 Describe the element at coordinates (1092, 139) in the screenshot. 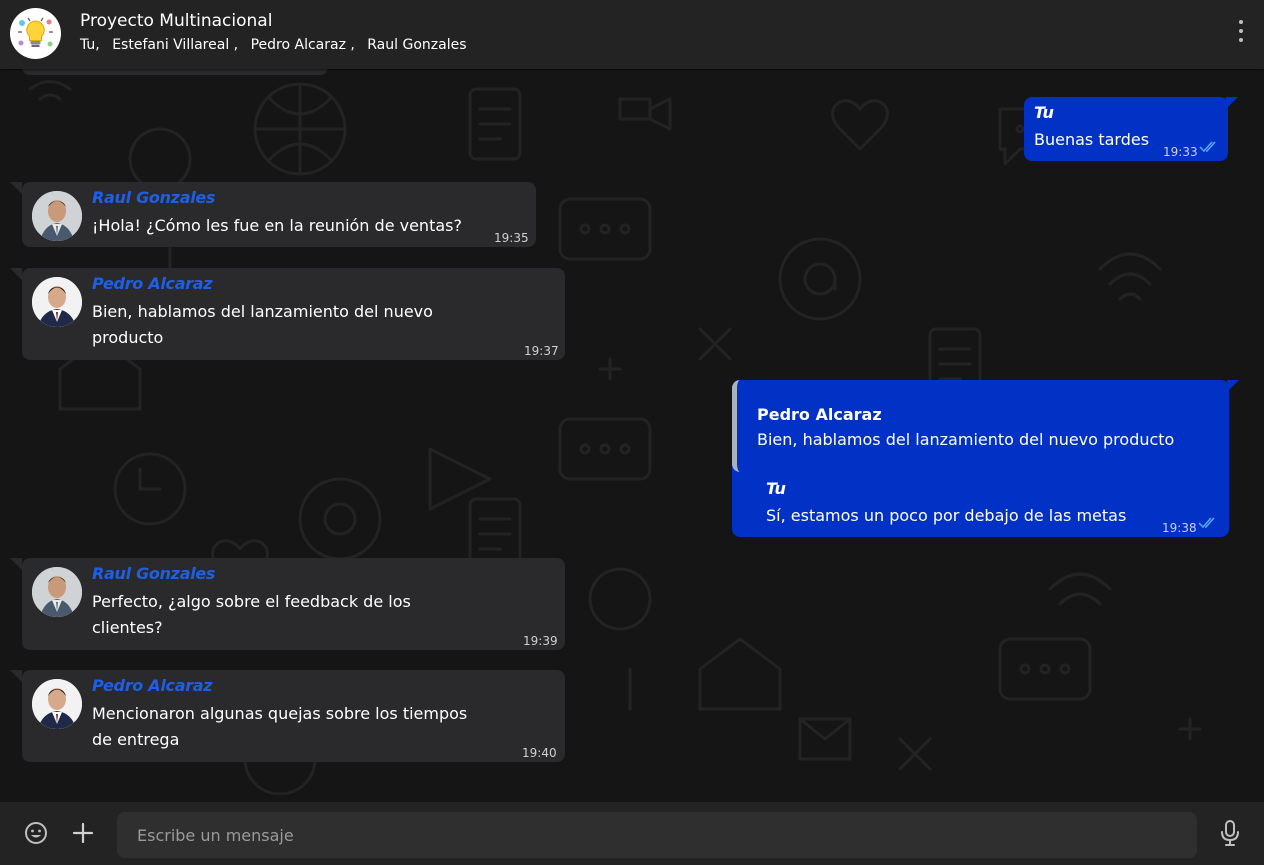

I see `message-text: Buenas tardes` at that location.